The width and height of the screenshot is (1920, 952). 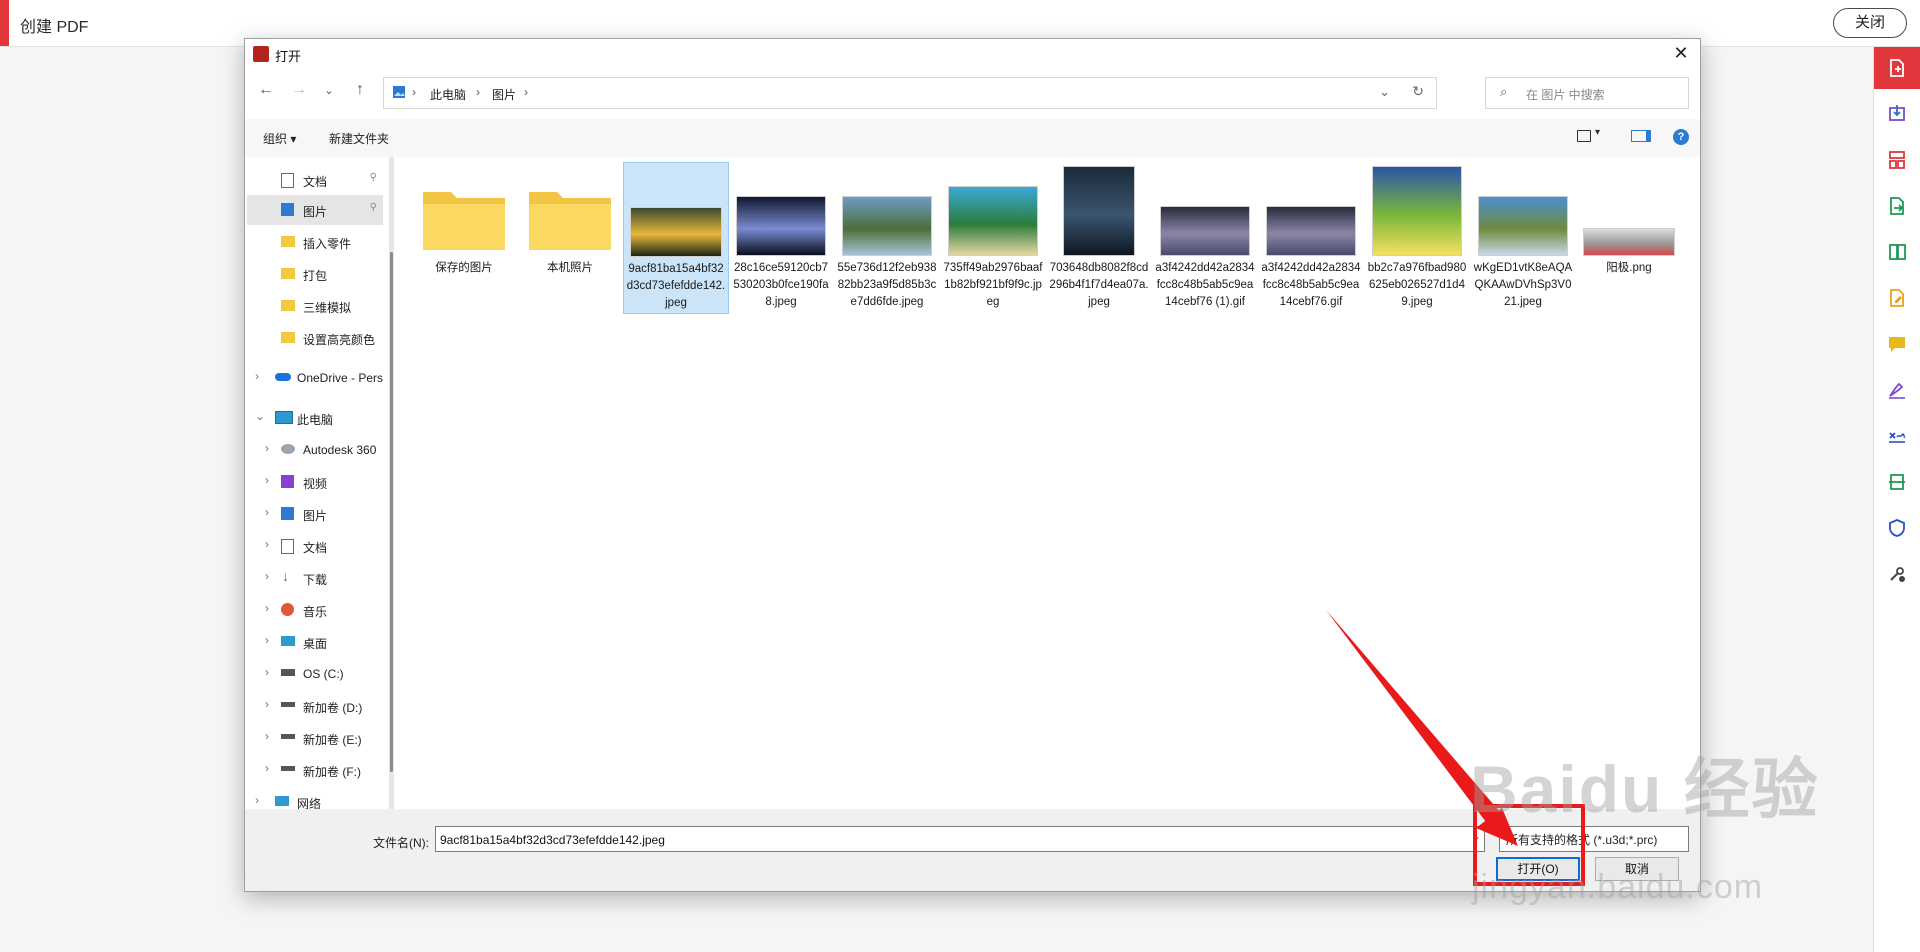 What do you see at coordinates (1681, 137) in the screenshot?
I see `help-icon: ?` at bounding box center [1681, 137].